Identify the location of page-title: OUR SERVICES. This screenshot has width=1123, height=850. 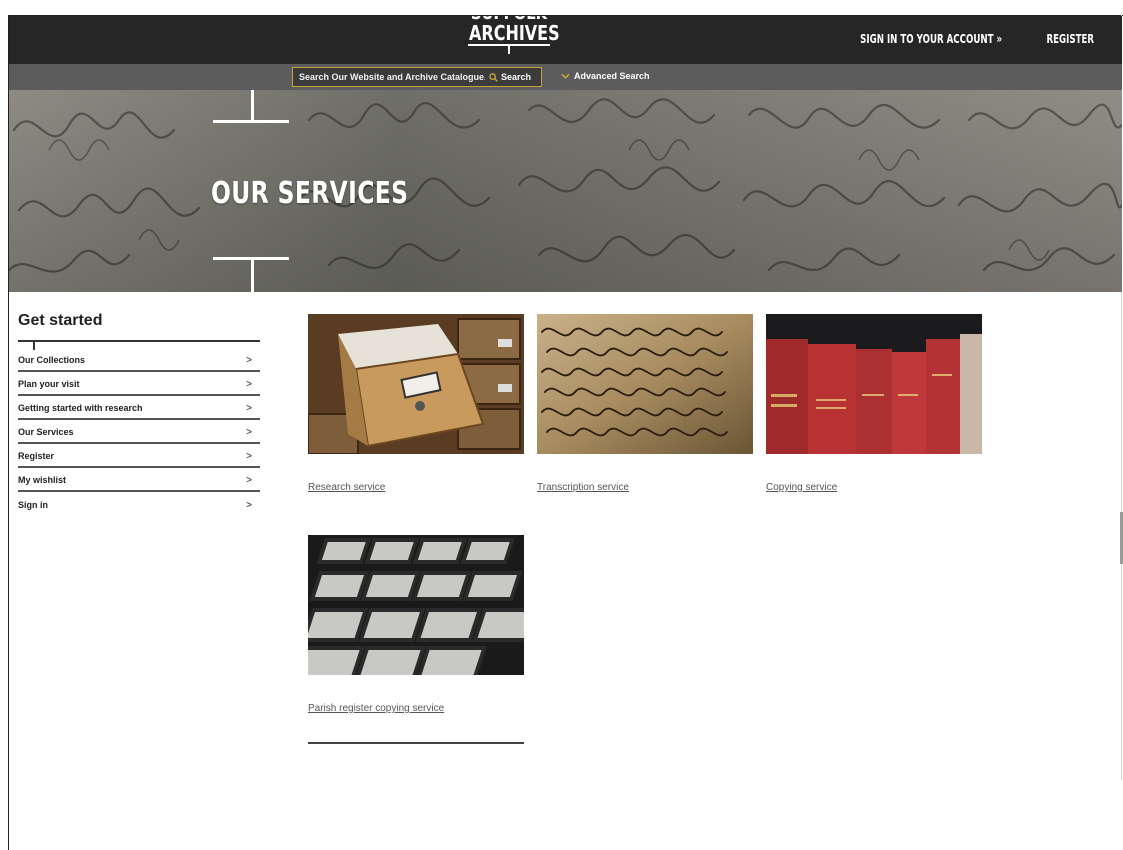
(310, 193).